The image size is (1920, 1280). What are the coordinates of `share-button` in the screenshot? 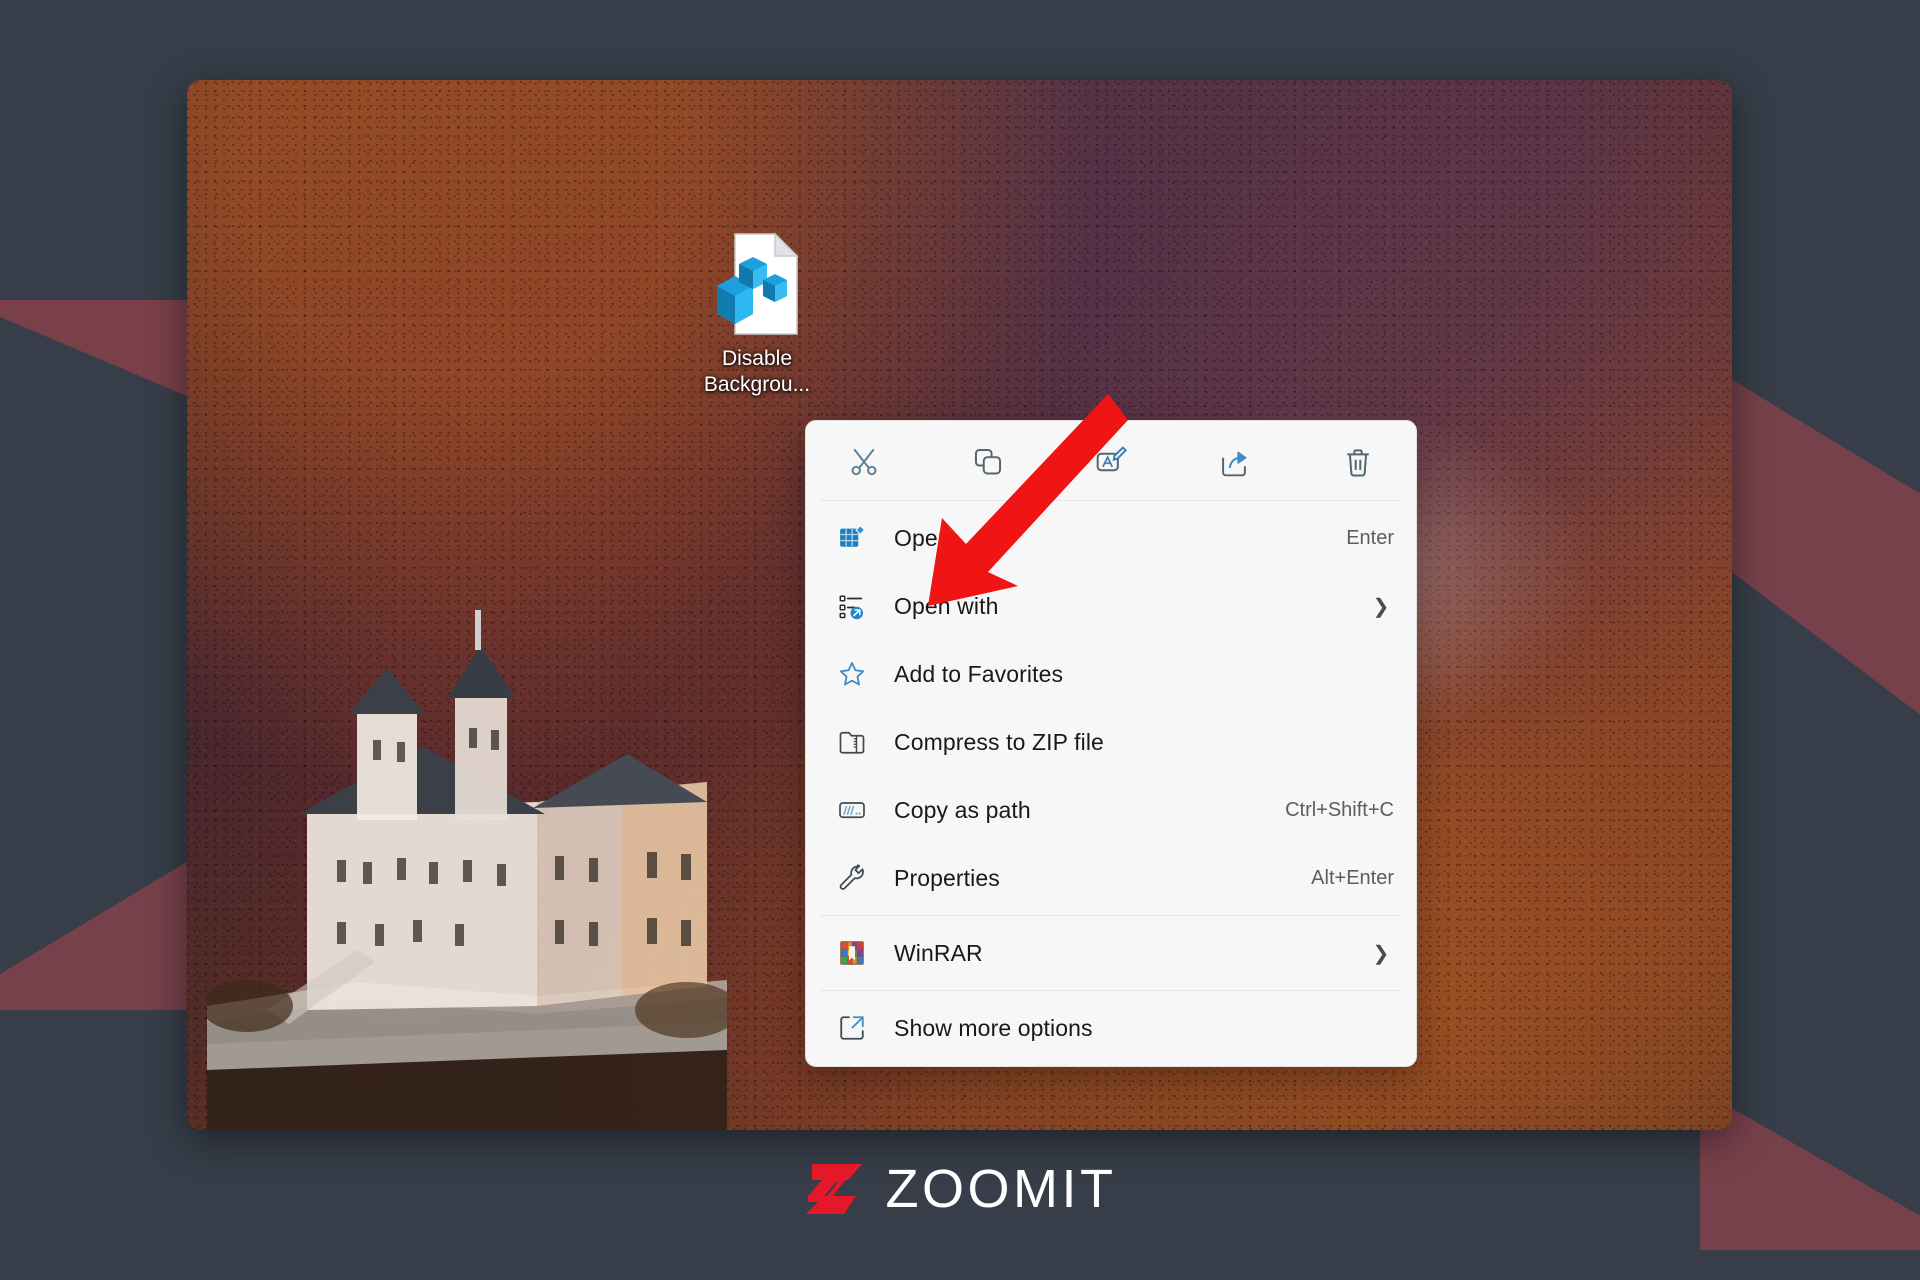 It's located at (1235, 462).